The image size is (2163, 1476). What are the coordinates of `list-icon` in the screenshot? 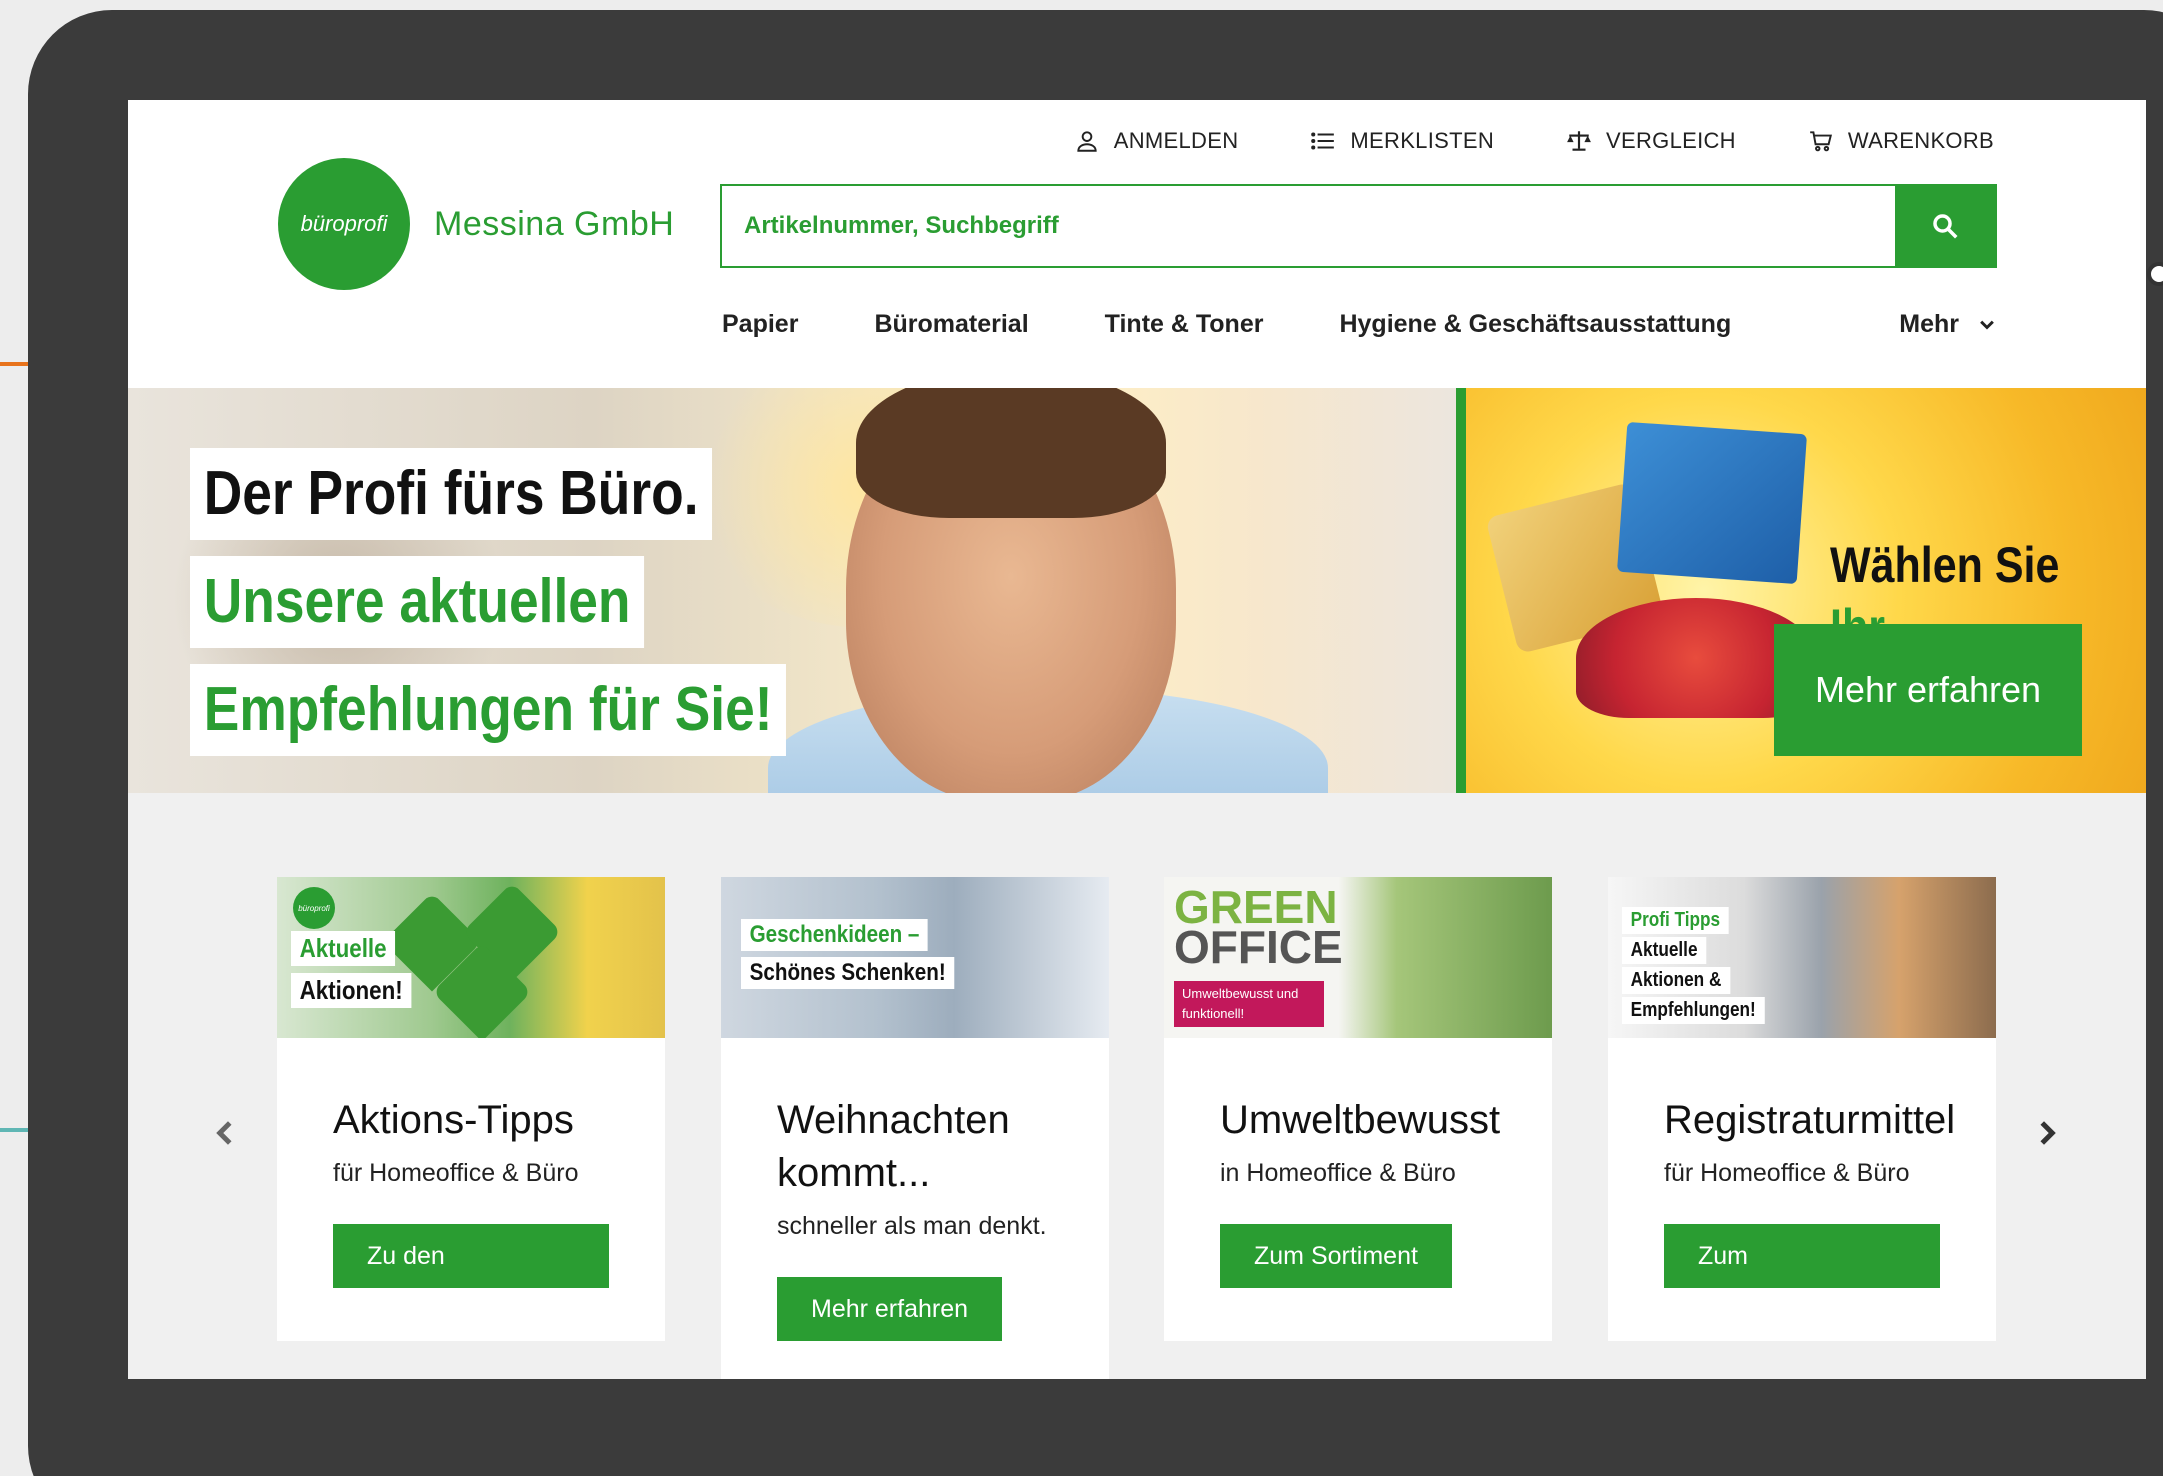 It's located at (1323, 141).